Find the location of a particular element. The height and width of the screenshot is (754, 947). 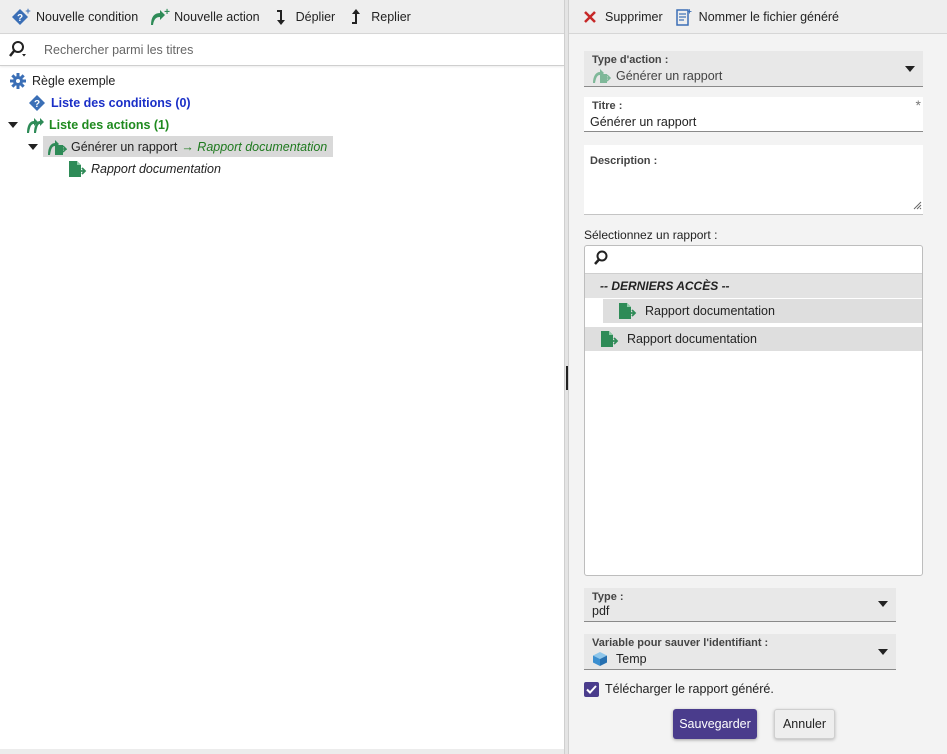

resize-handle-icon is located at coordinates (917, 206).